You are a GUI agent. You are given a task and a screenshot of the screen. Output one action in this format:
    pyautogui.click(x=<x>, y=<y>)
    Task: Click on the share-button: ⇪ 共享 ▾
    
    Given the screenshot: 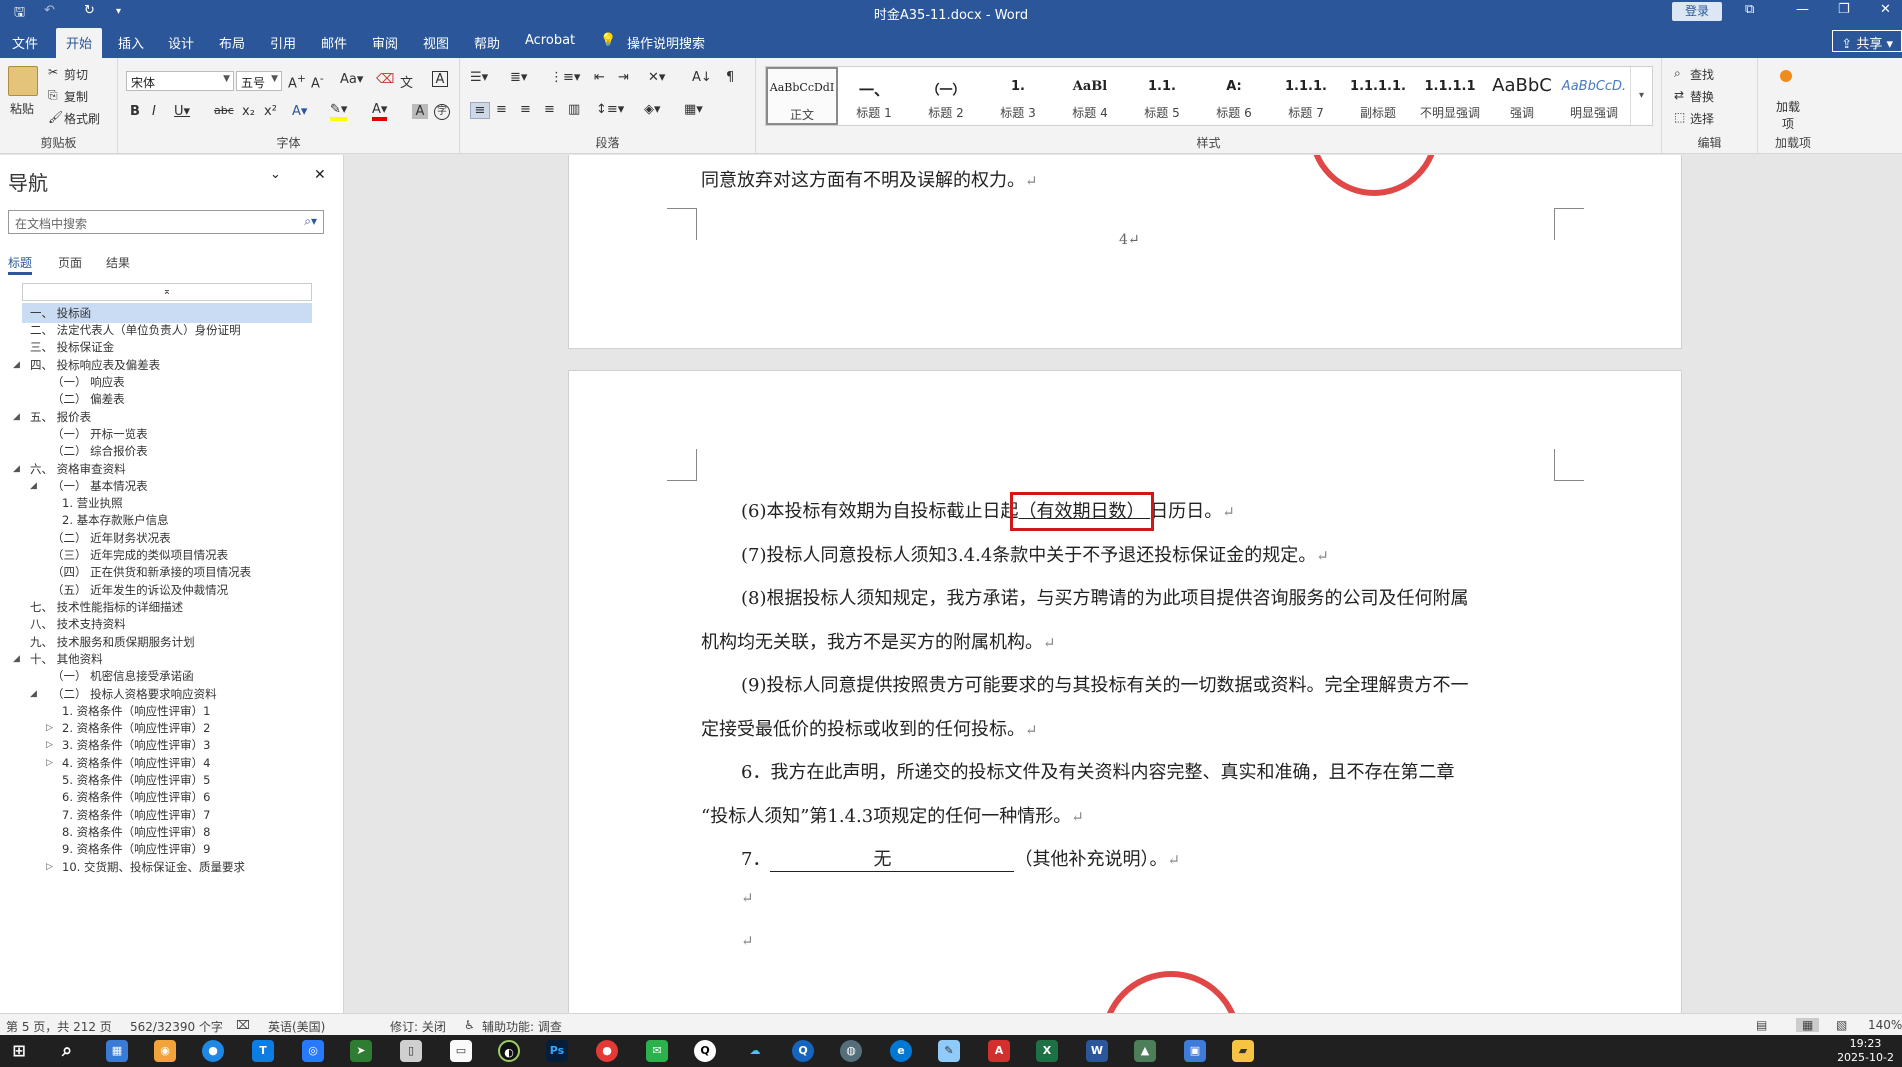 What is the action you would take?
    pyautogui.click(x=1867, y=41)
    